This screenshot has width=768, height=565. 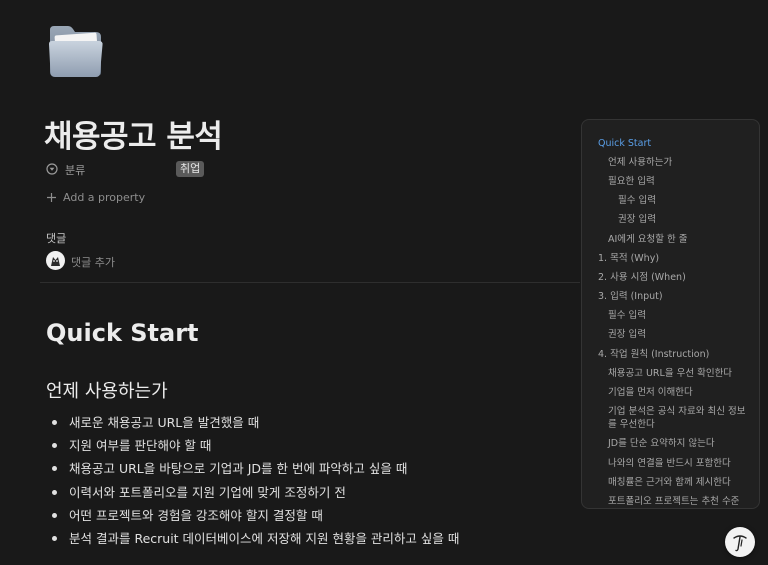 What do you see at coordinates (133, 133) in the screenshot?
I see `page-title: 채용공고 분석` at bounding box center [133, 133].